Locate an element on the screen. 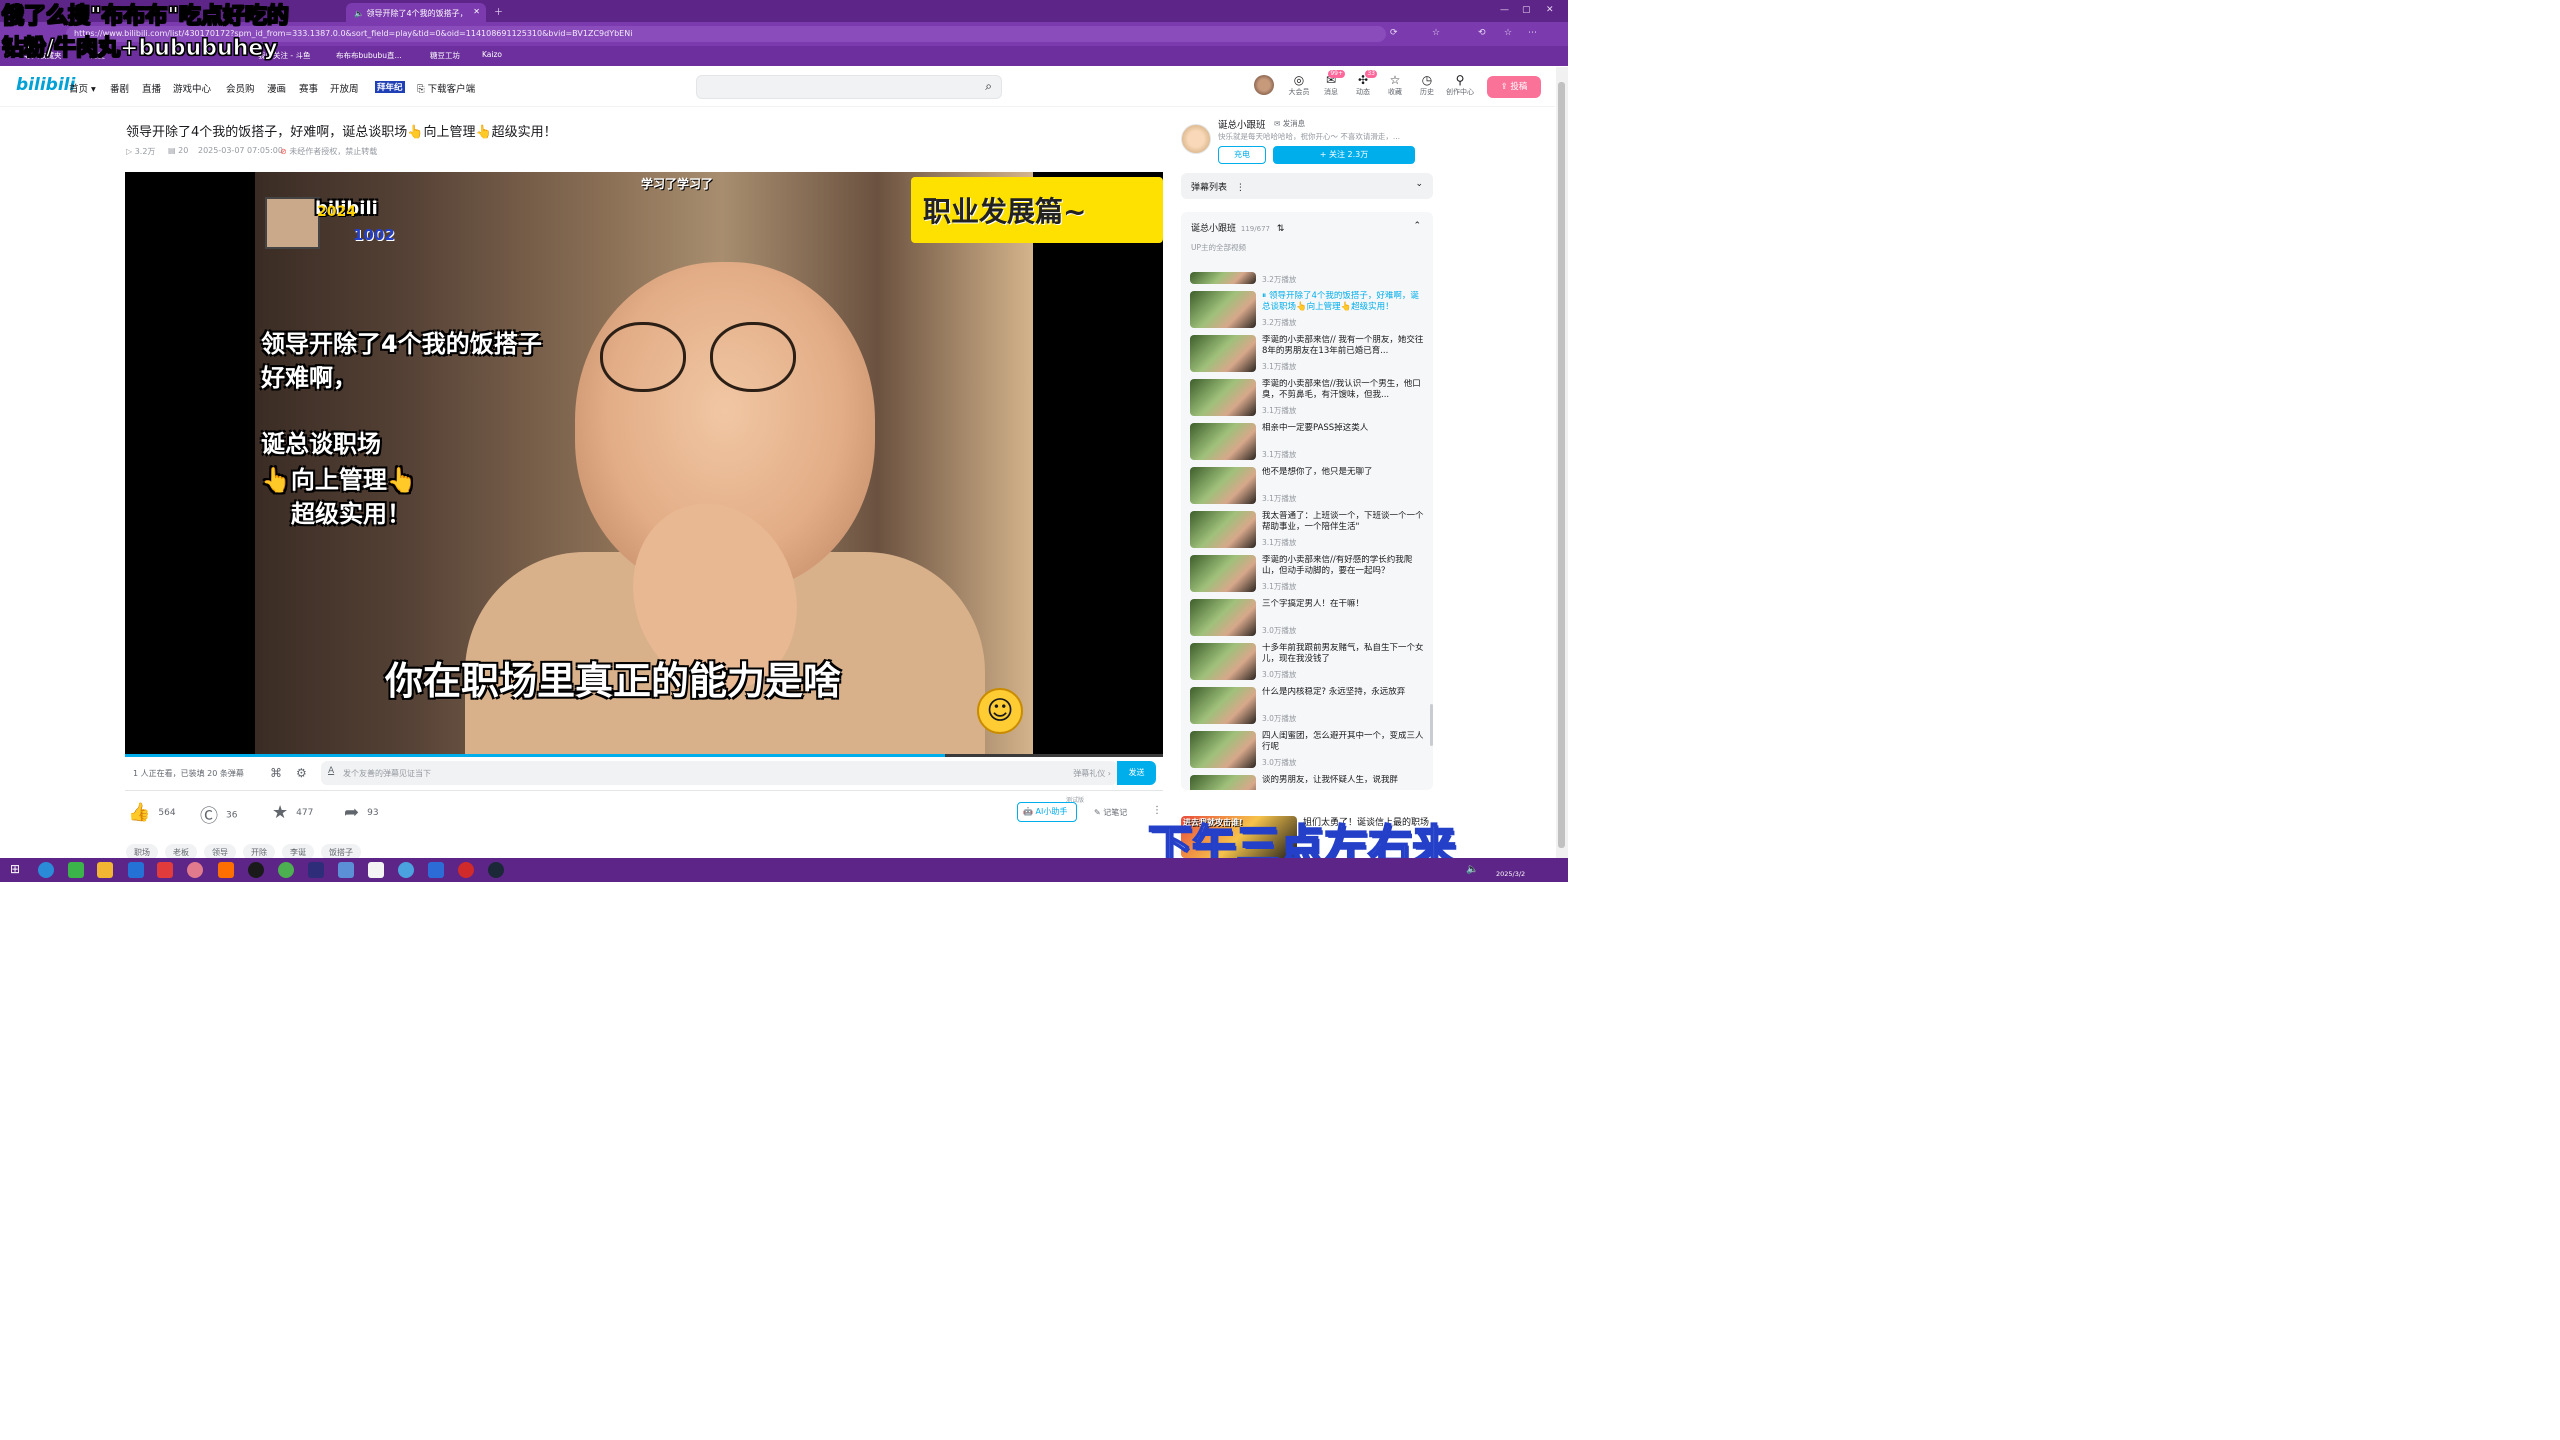  menu-dots-icon: ⋯ is located at coordinates (1532, 33).